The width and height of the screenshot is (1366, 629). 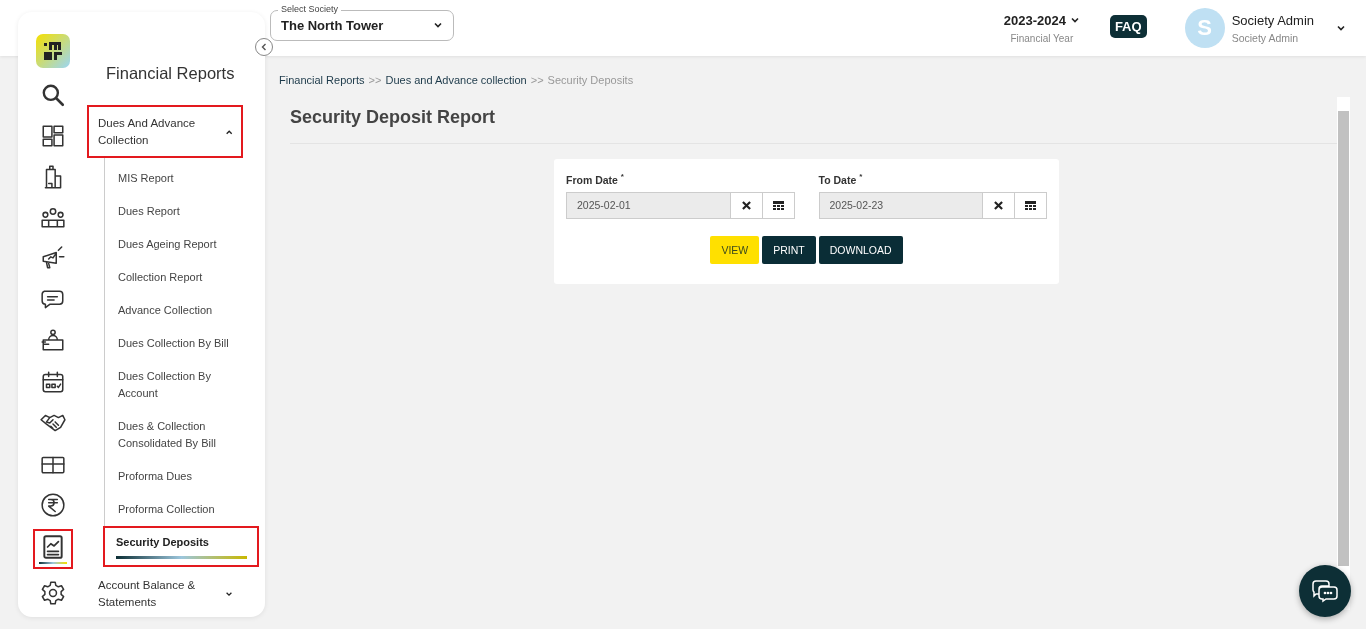 What do you see at coordinates (183, 435) in the screenshot?
I see `nav-item: Dues & Collection Consolidated By Bill` at bounding box center [183, 435].